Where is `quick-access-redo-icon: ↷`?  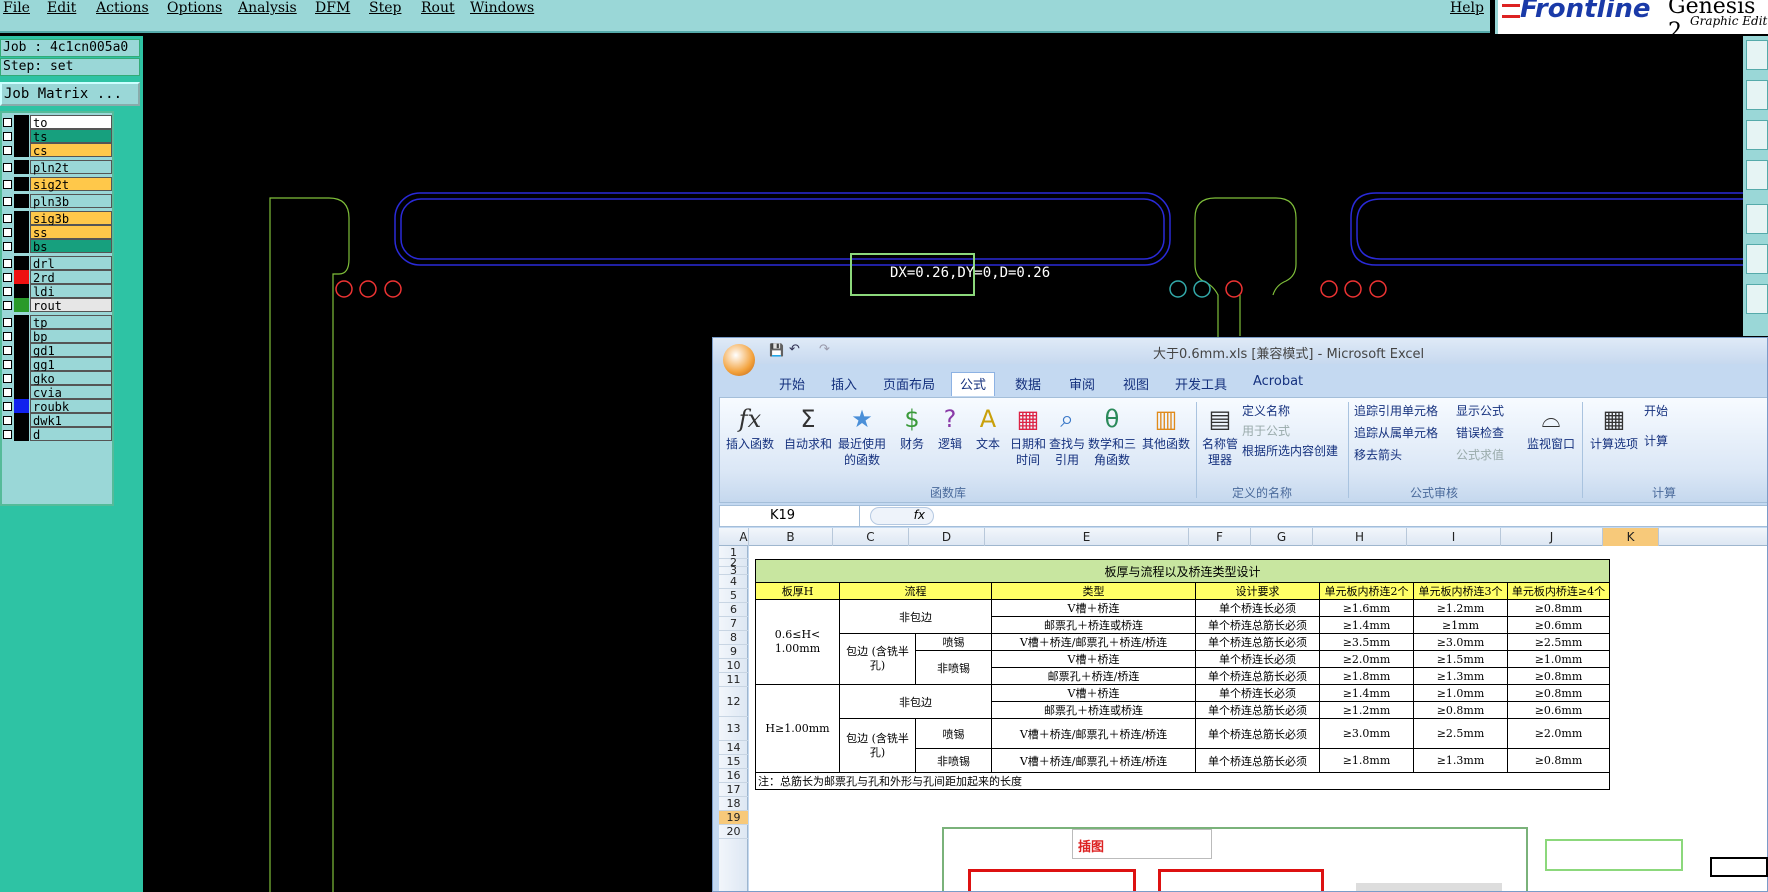
quick-access-redo-icon: ↷ is located at coordinates (824, 349).